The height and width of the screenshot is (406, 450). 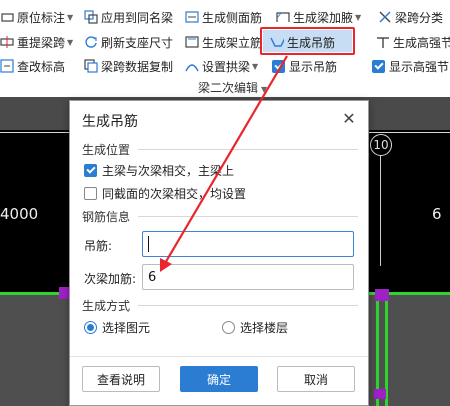 I want to click on option-same-section: 同截面的次梁相交，均设置, so click(x=165, y=193).